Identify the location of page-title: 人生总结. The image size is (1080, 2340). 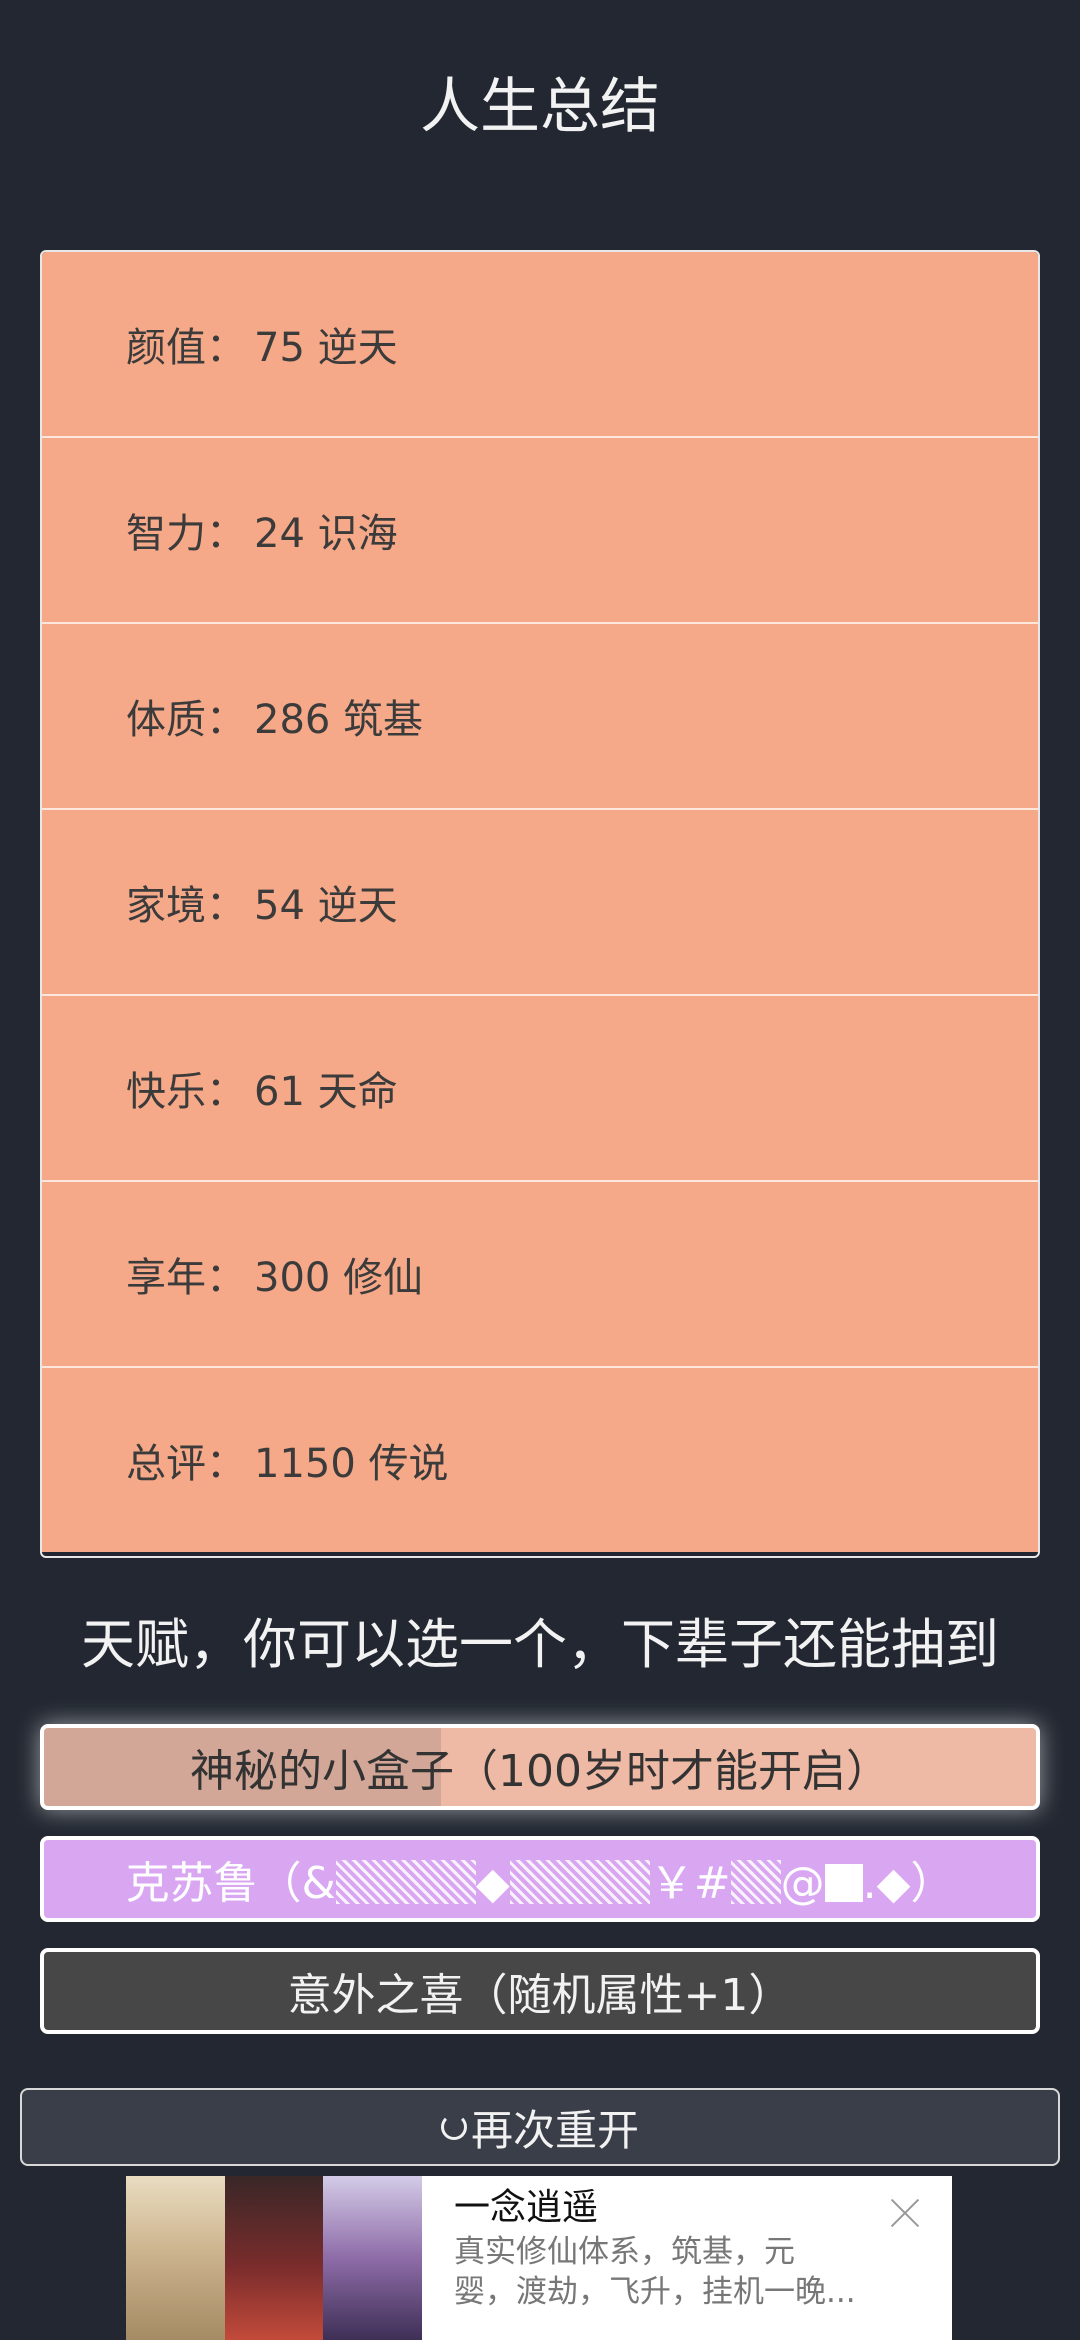
(540, 107).